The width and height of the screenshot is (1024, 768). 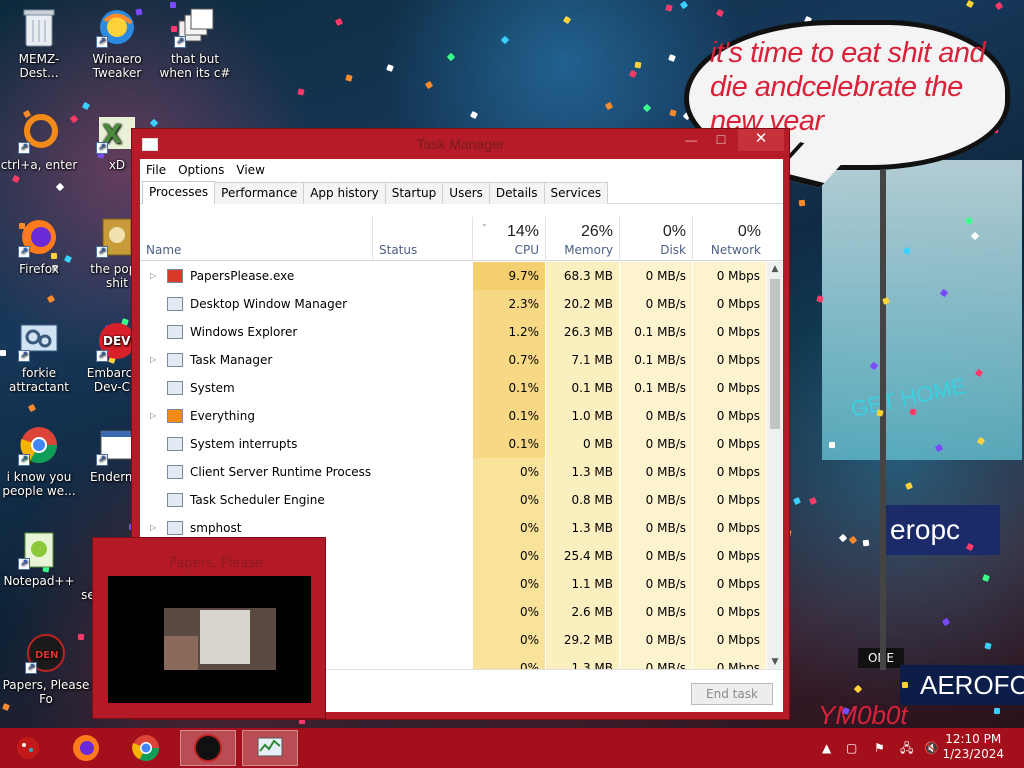 I want to click on menu-bar: File Options View, so click(x=461, y=170).